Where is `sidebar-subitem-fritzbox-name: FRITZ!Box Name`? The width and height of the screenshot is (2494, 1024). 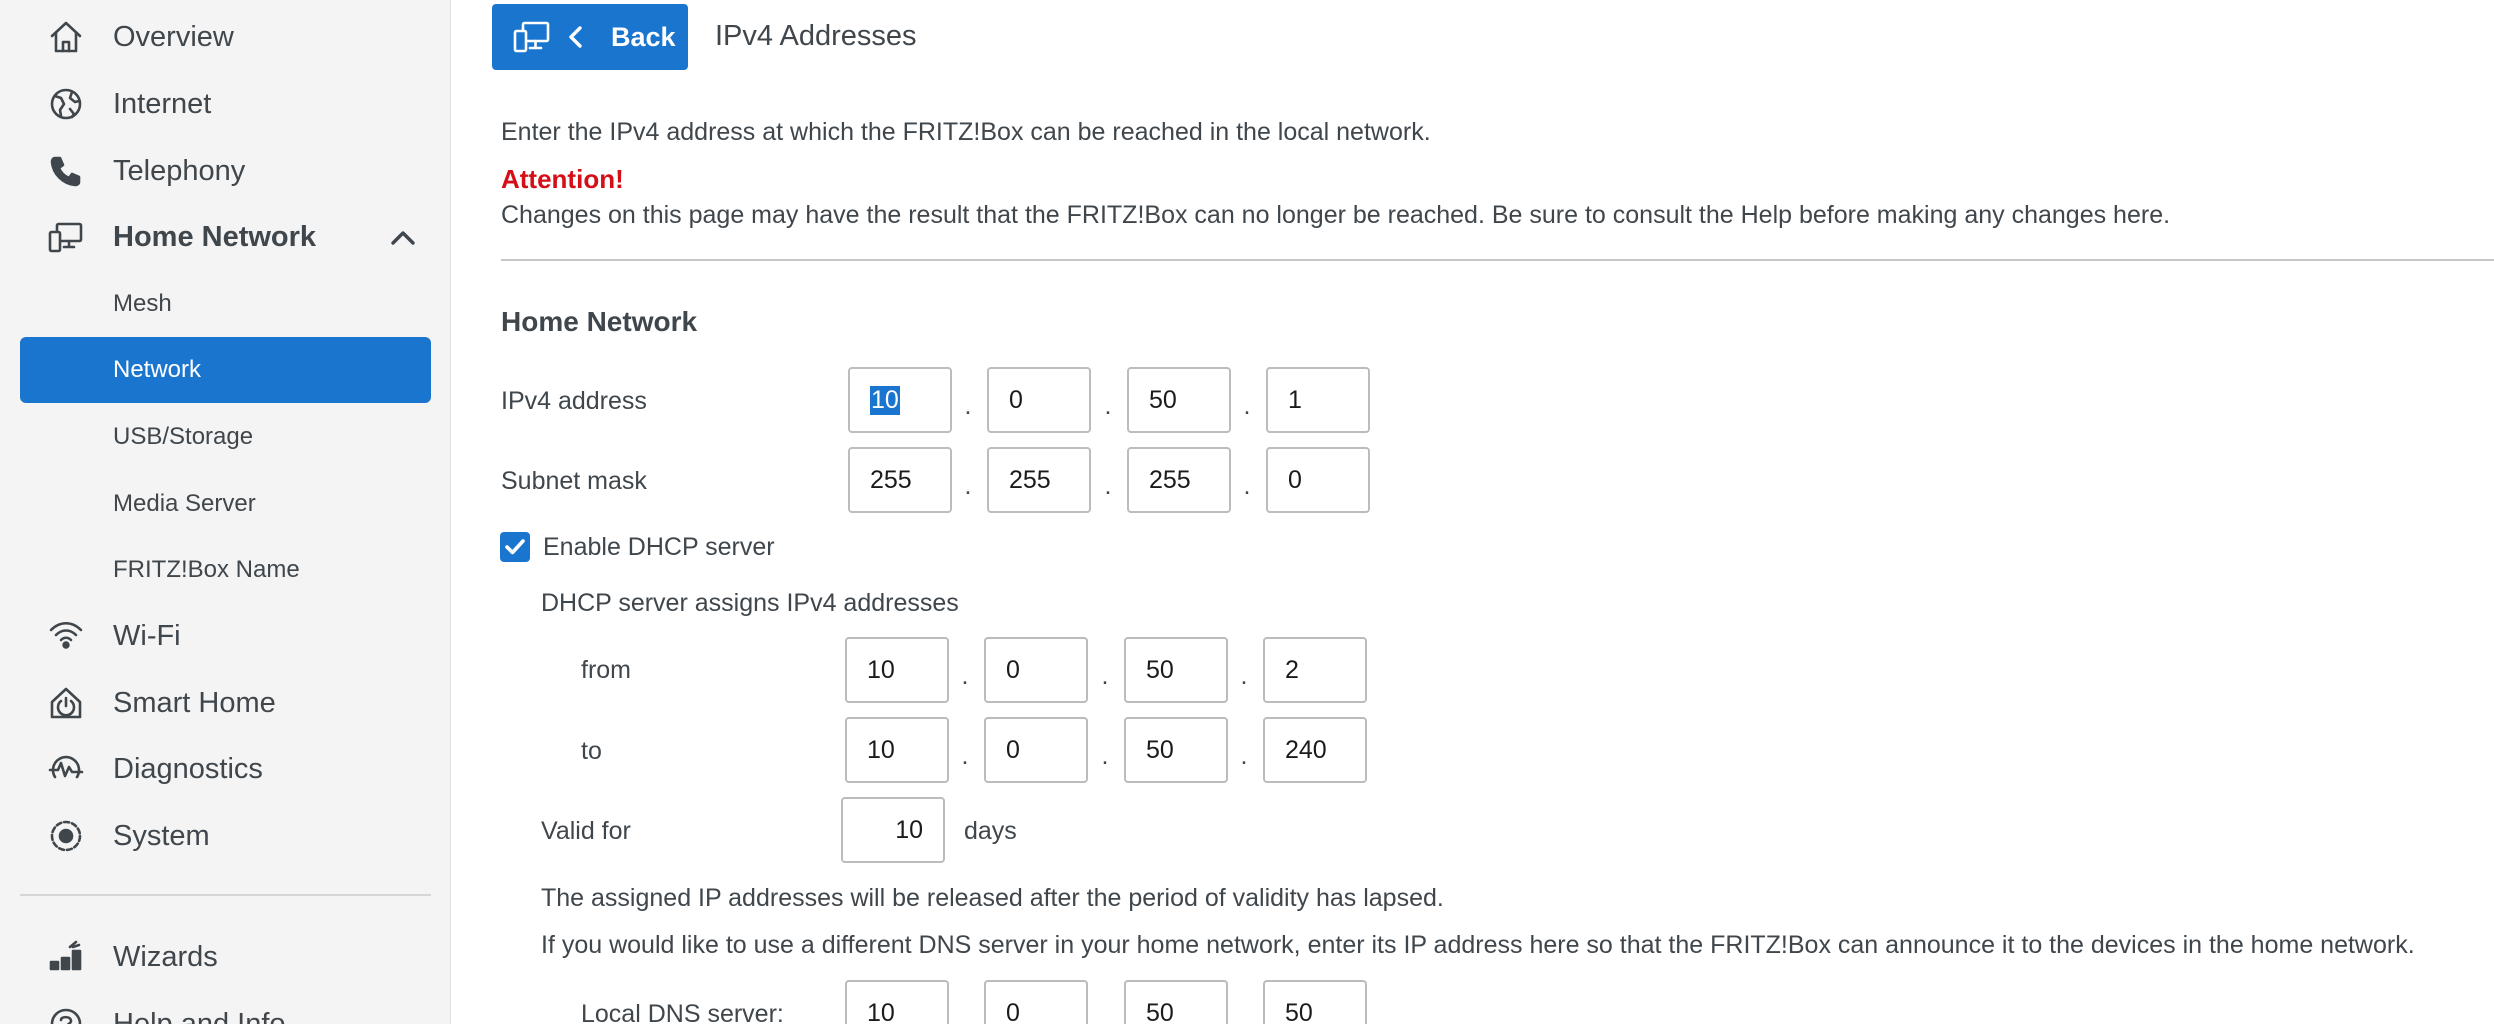 sidebar-subitem-fritzbox-name: FRITZ!Box Name is located at coordinates (225, 570).